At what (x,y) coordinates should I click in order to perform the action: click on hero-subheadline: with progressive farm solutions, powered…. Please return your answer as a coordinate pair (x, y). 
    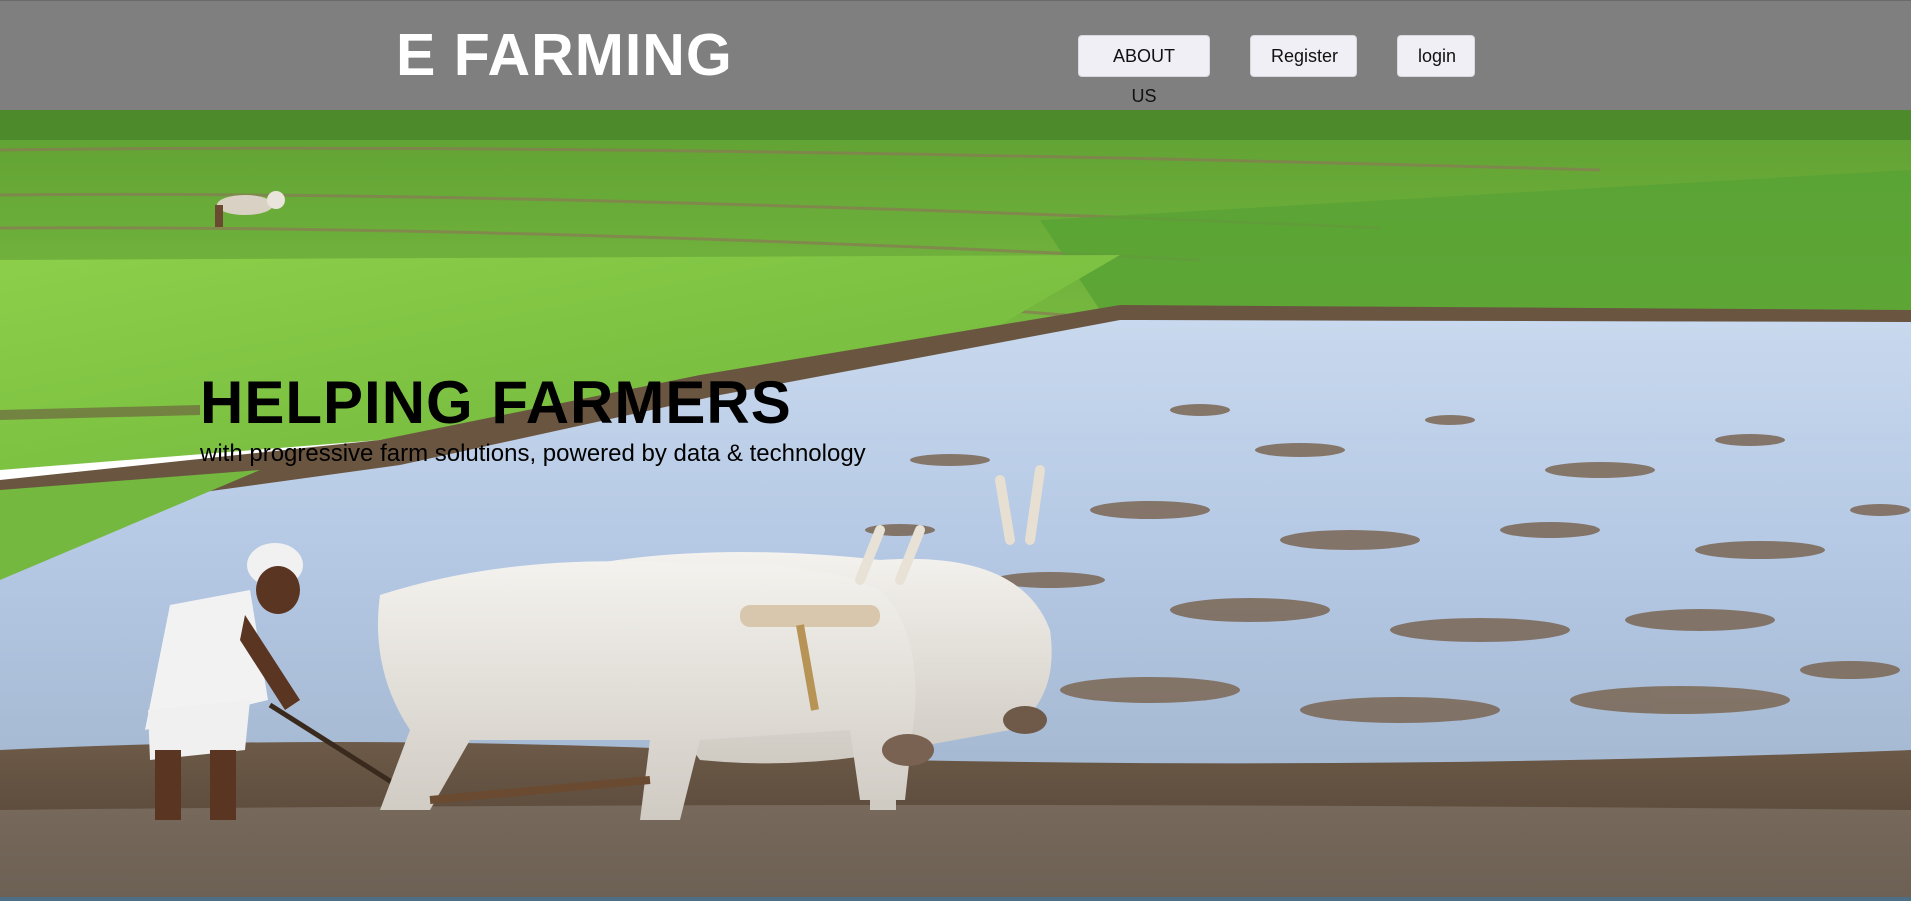
    Looking at the image, I should click on (533, 453).